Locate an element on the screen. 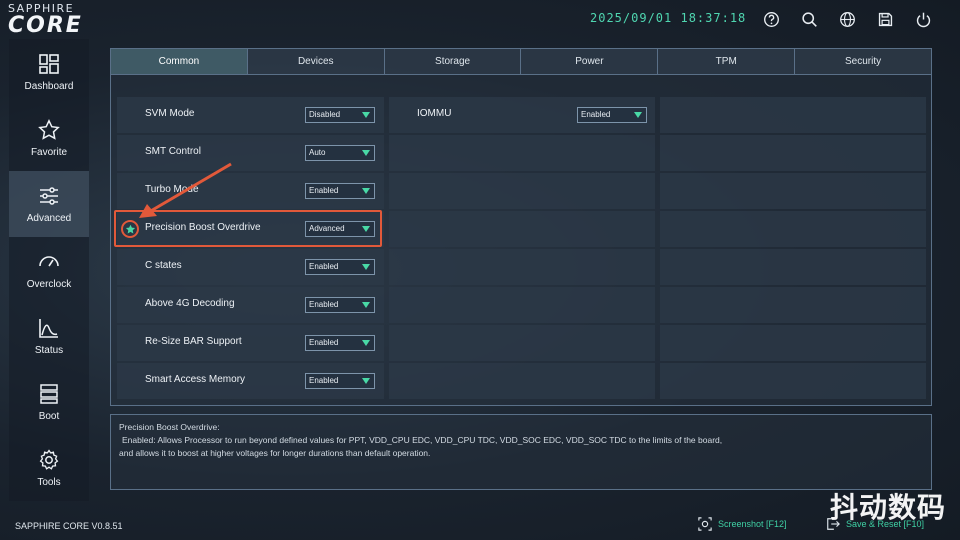 The image size is (960, 540). star-filled-icon is located at coordinates (130, 228).